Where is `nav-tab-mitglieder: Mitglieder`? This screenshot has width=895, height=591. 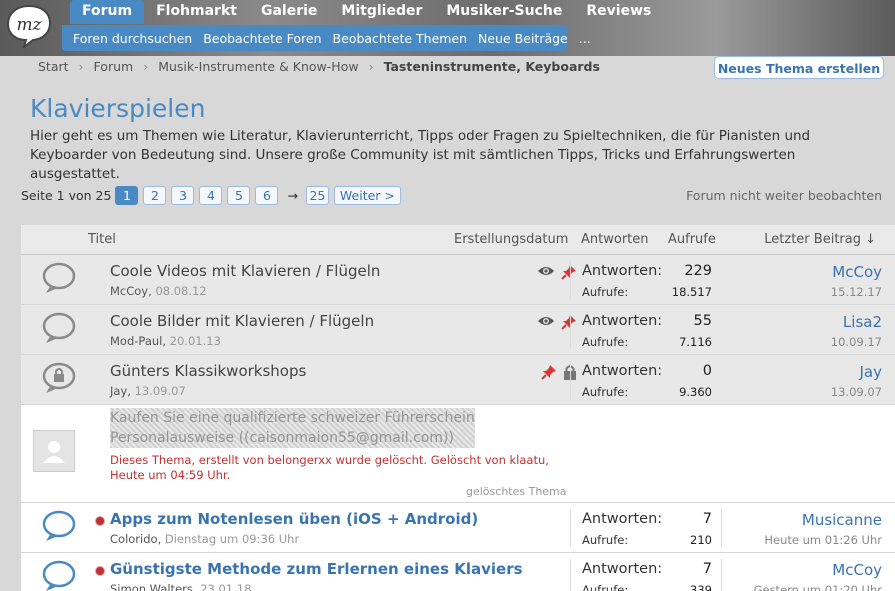 nav-tab-mitglieder: Mitglieder is located at coordinates (381, 12).